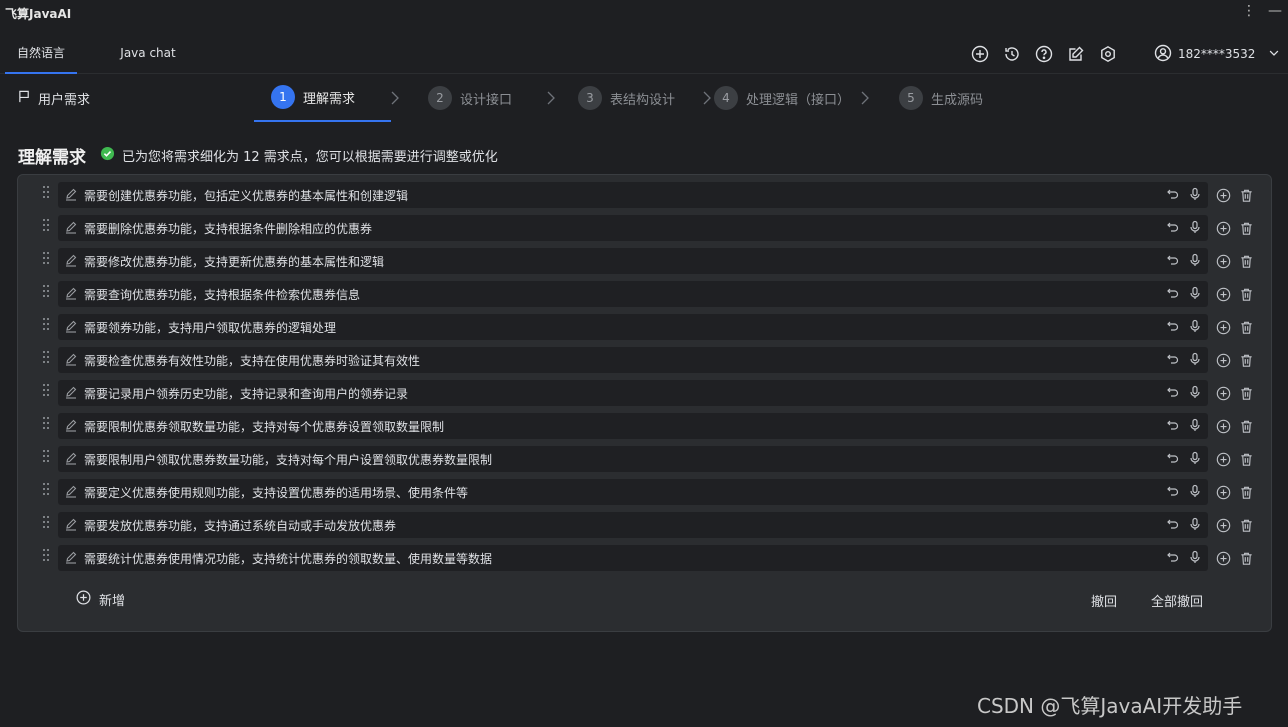  I want to click on requirement-text: 需要创建优惠券功能，包括定义优惠券的基本属性和创建逻辑, so click(246, 195).